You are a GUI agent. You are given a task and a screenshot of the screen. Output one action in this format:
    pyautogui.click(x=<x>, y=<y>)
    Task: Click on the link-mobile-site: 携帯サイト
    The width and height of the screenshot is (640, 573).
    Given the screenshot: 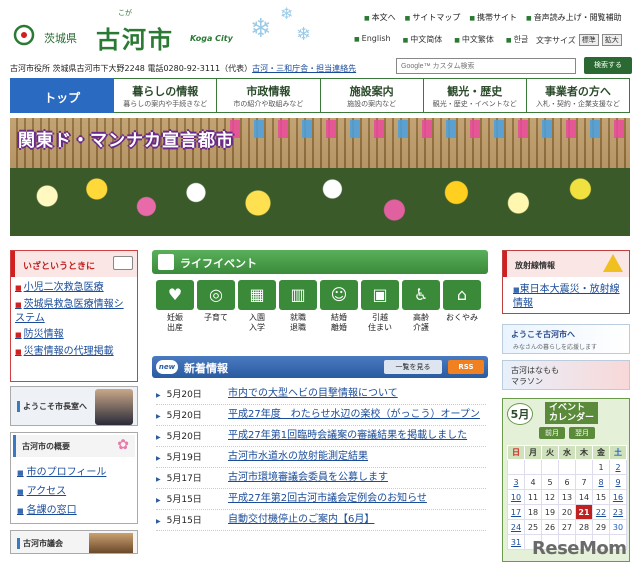 What is the action you would take?
    pyautogui.click(x=493, y=17)
    